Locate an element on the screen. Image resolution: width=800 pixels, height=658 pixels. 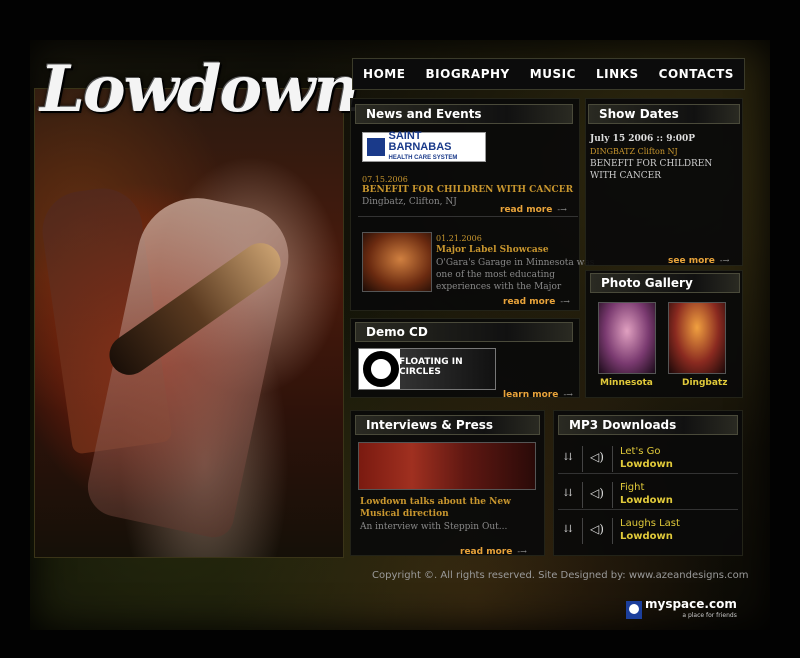
news-desc-2a: O'Gara's Garage in Minnesota was is located at coordinates (515, 263).